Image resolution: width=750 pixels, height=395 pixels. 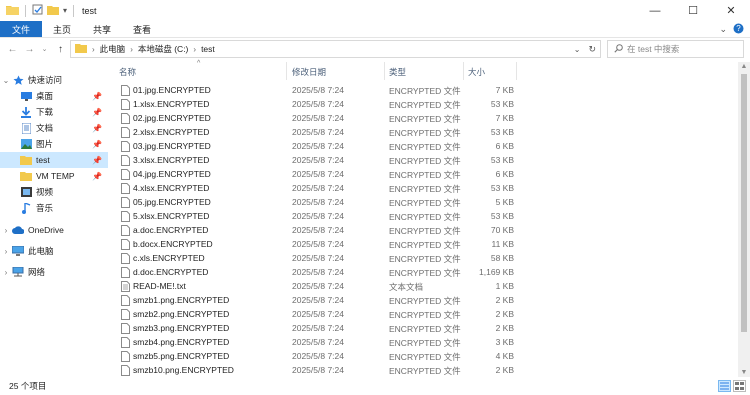 I want to click on file-name: b.docx.ENCRYPTED, so click(x=173, y=244).